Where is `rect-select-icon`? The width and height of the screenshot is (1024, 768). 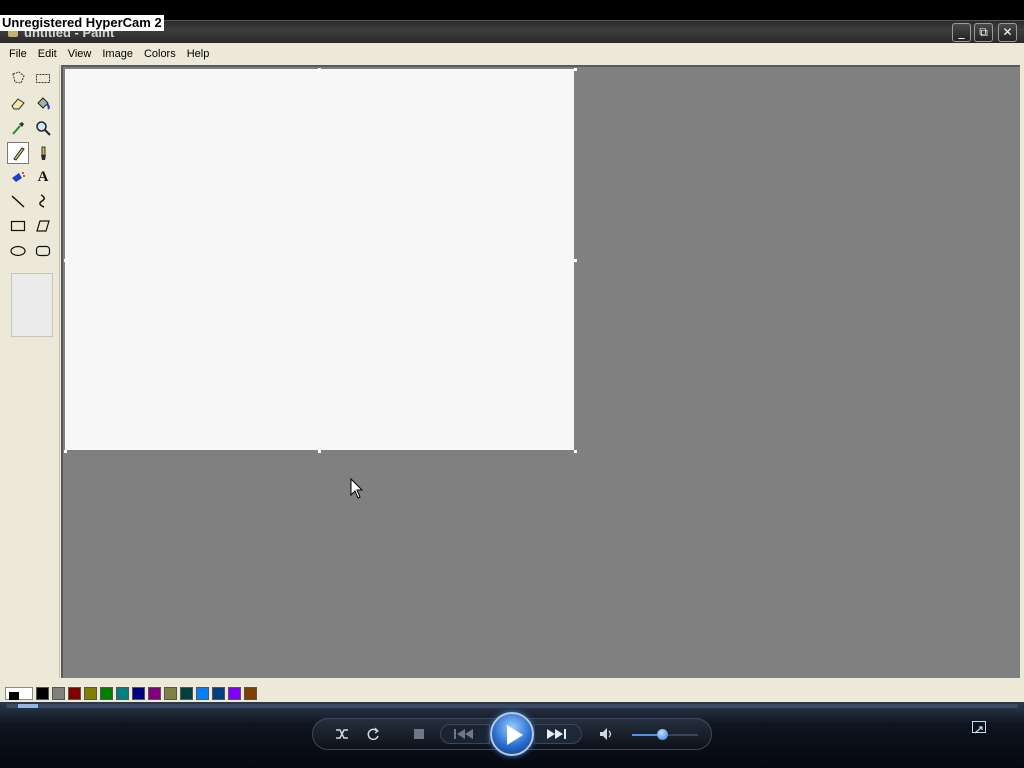 rect-select-icon is located at coordinates (43, 78).